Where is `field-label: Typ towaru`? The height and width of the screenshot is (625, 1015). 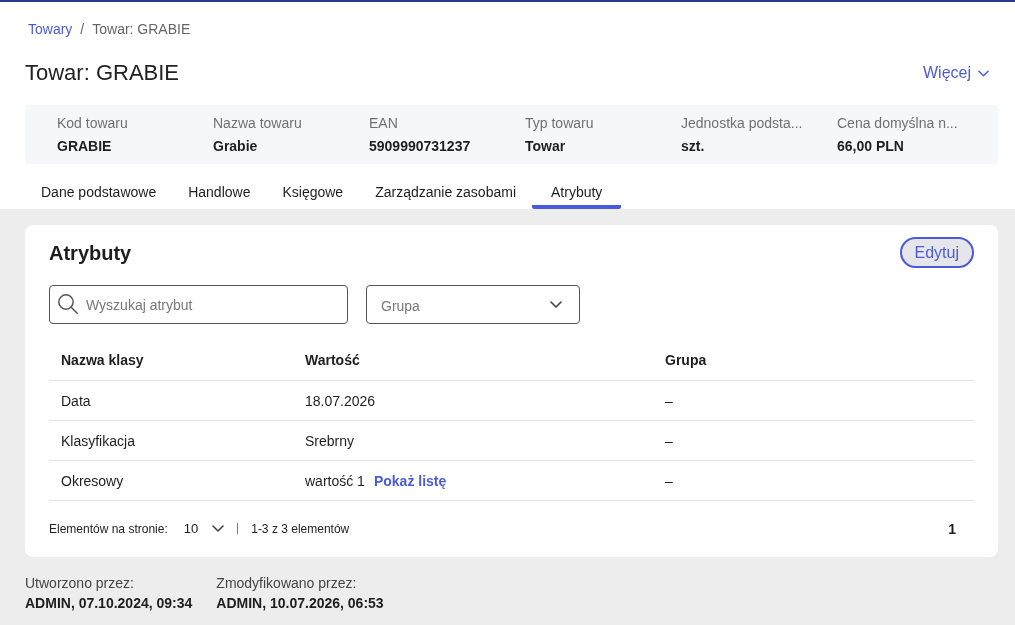
field-label: Typ towaru is located at coordinates (559, 123).